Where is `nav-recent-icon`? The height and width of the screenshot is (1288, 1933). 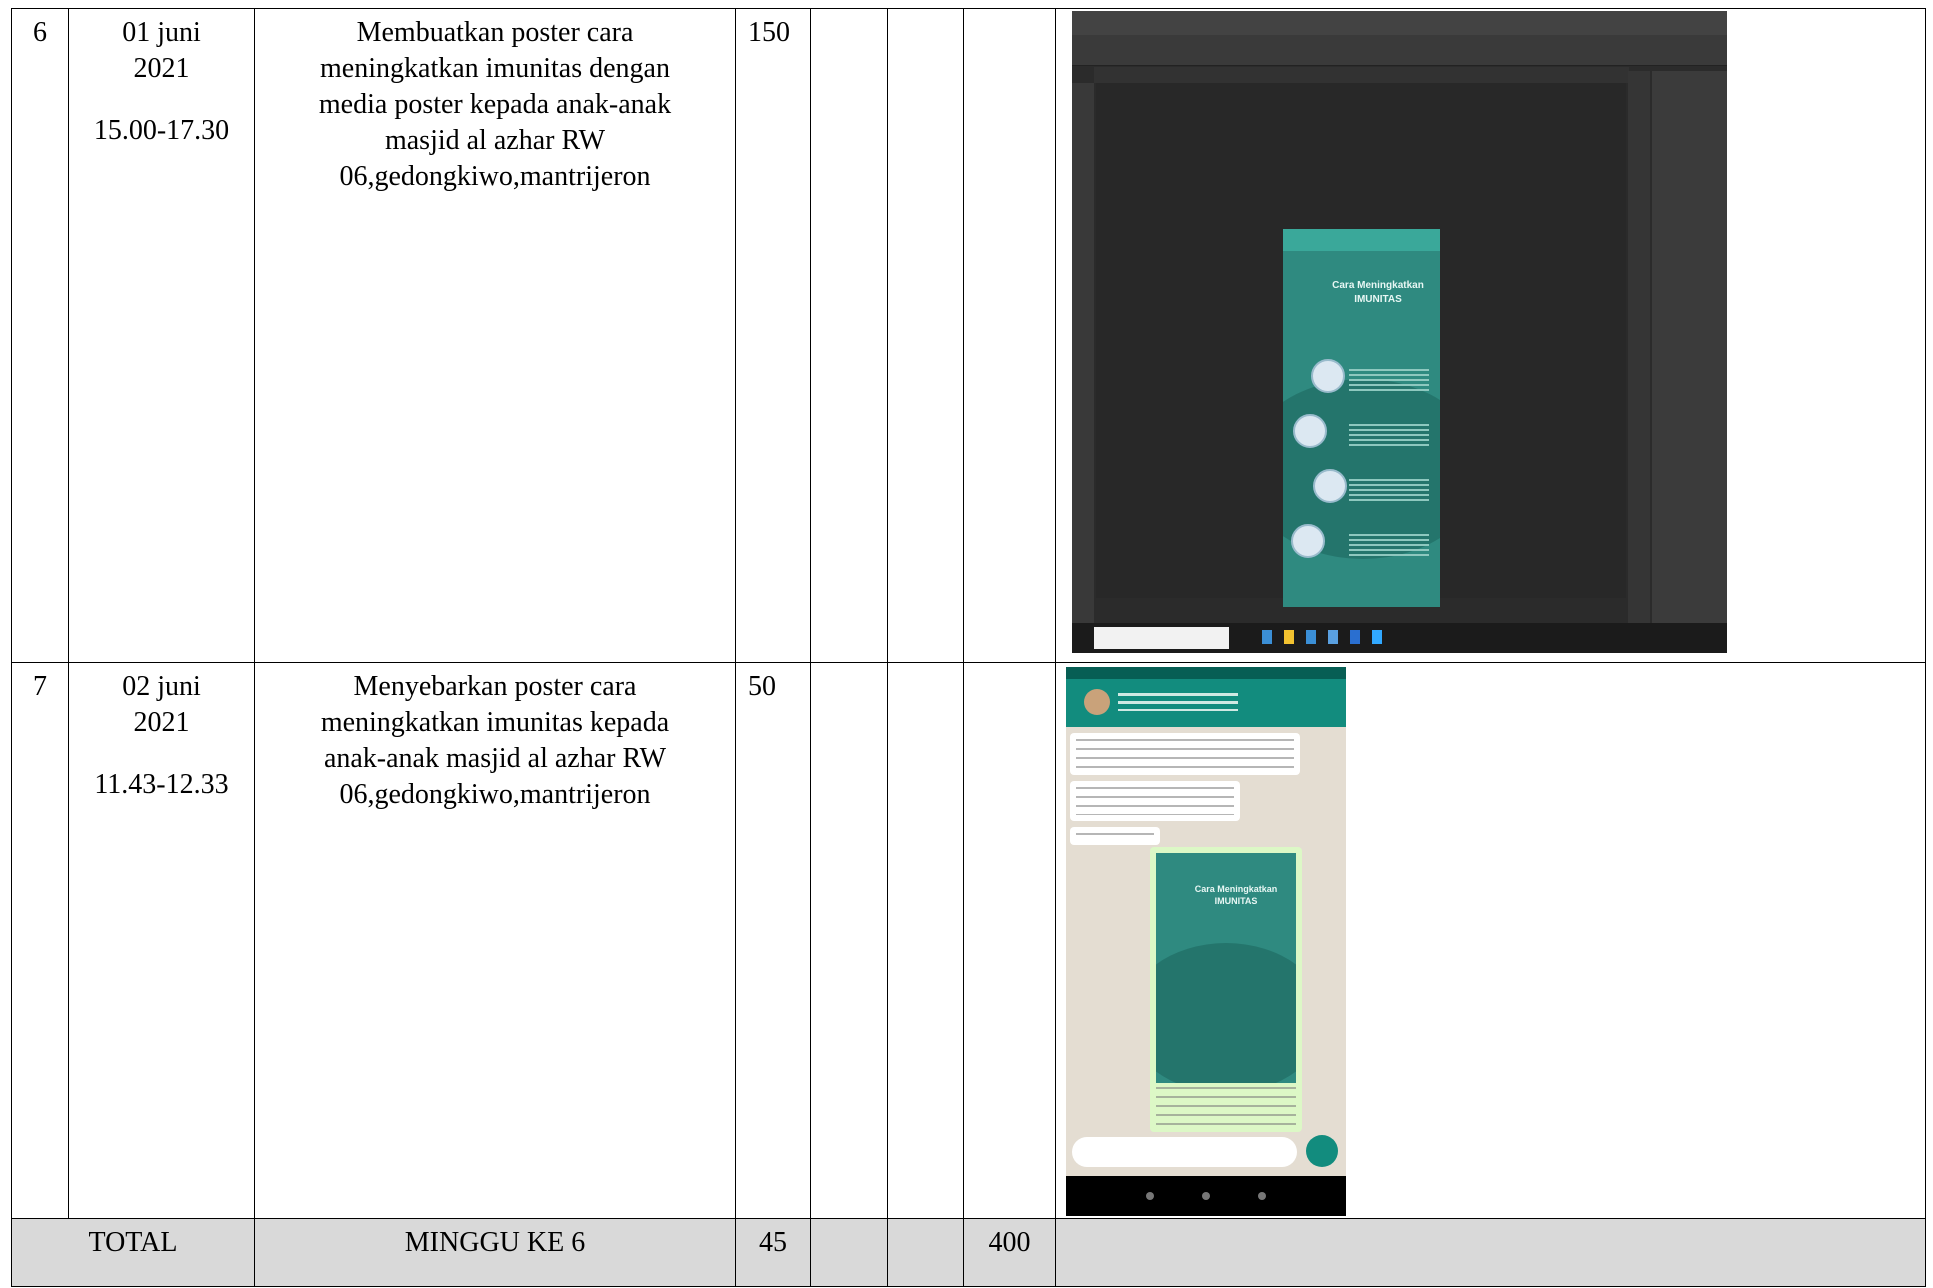
nav-recent-icon is located at coordinates (1150, 1196).